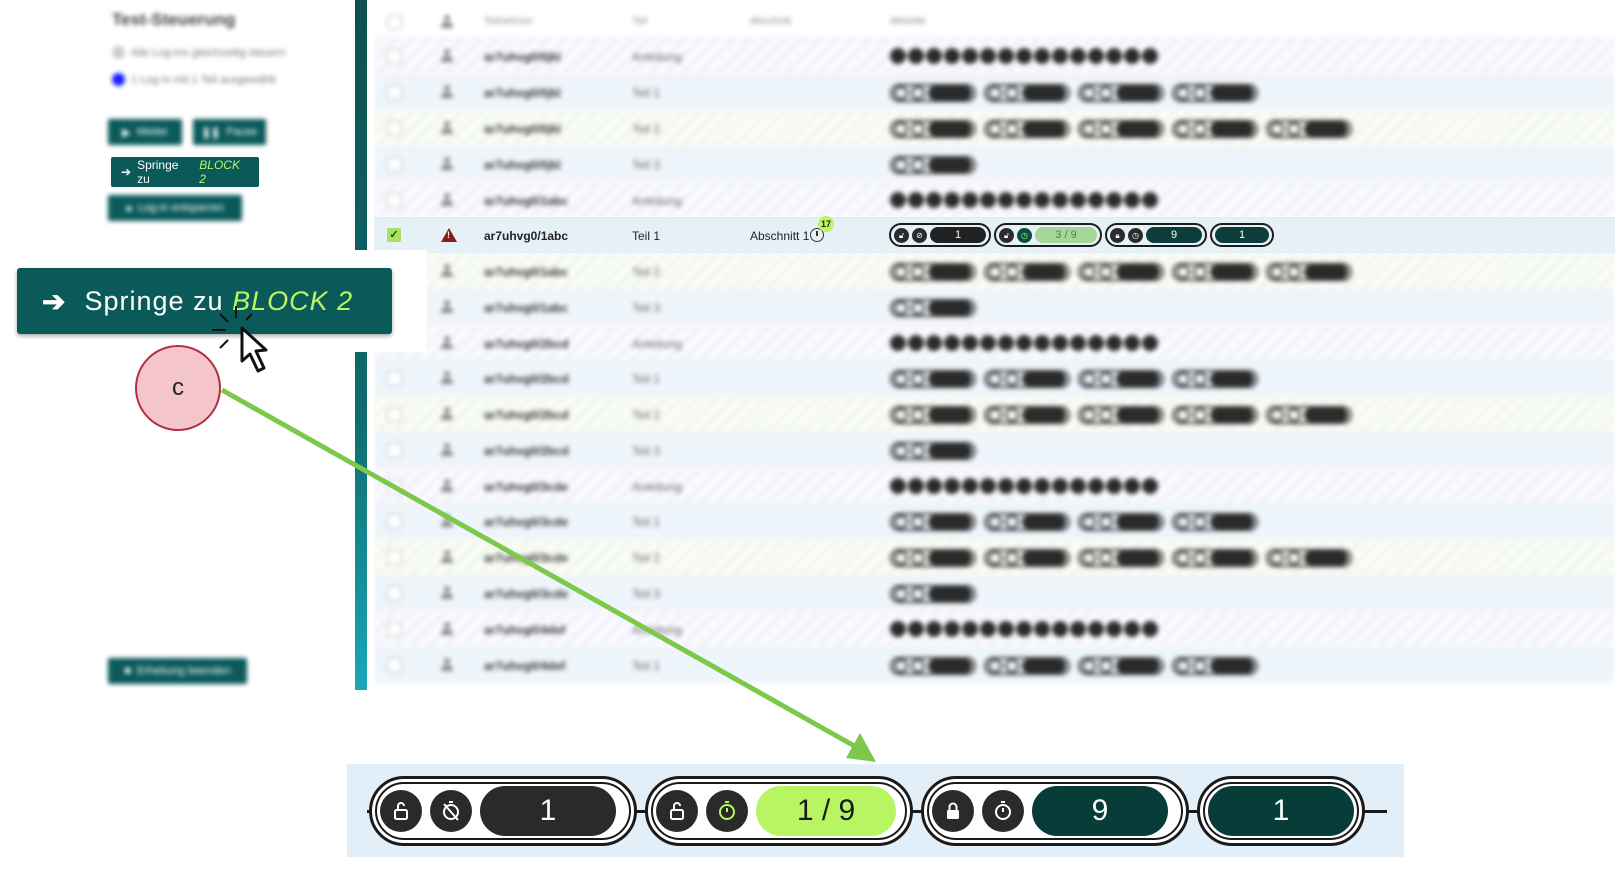  What do you see at coordinates (953, 811) in the screenshot?
I see `lock-closed-icon` at bounding box center [953, 811].